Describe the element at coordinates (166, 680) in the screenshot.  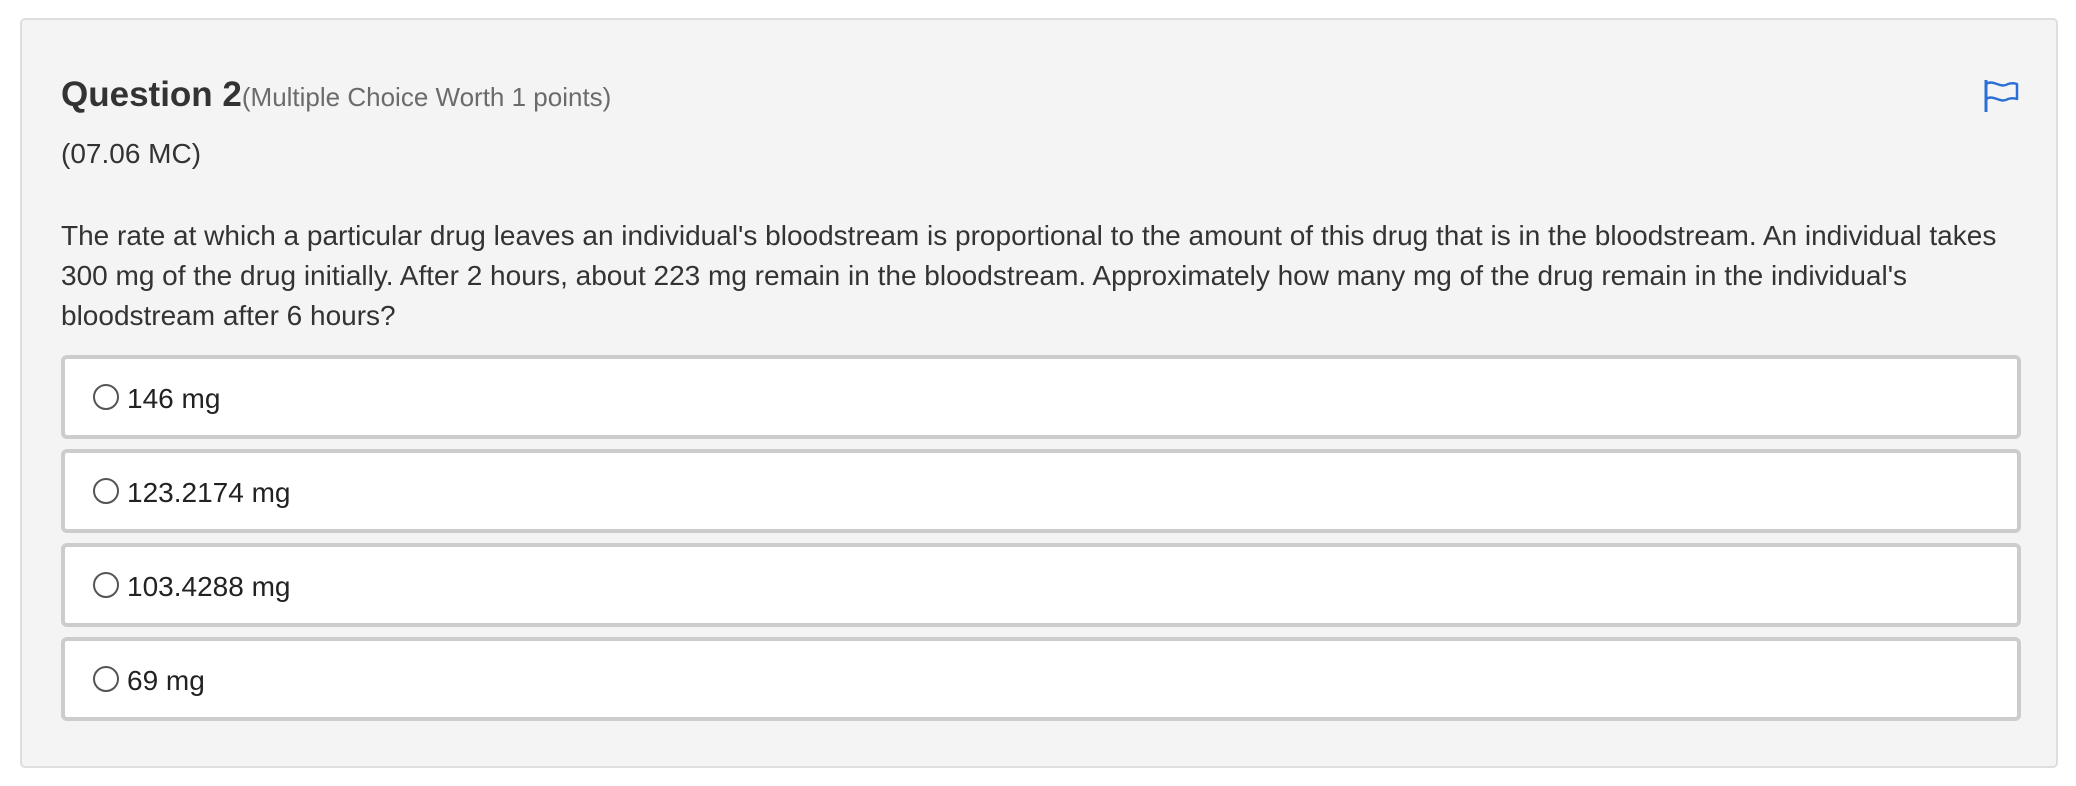
I see `answer-option-label: 69 mg` at that location.